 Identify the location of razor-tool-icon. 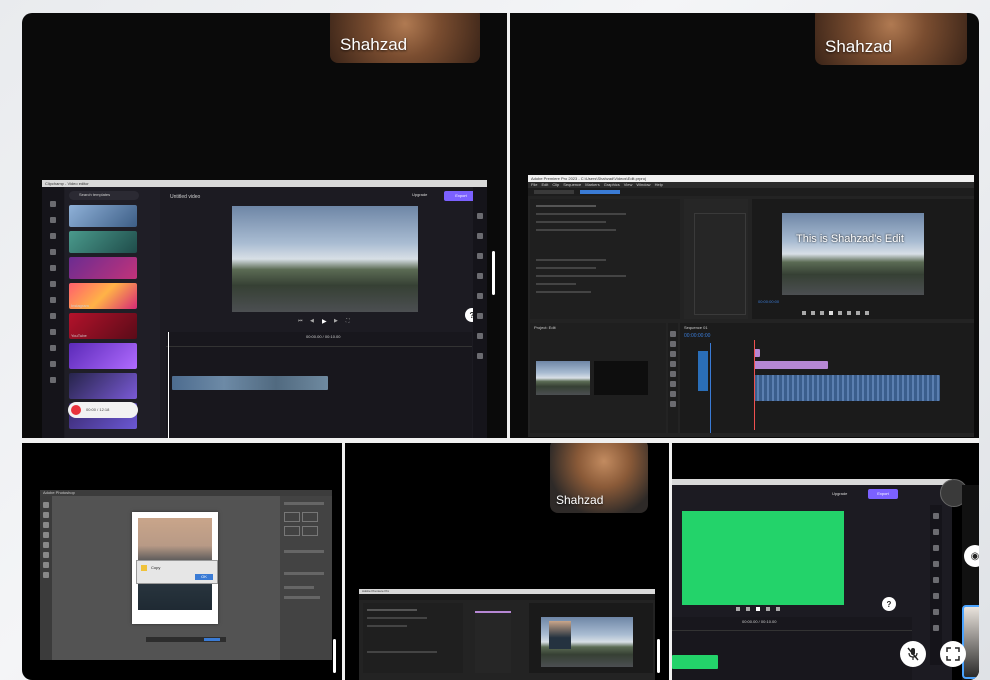
(673, 364).